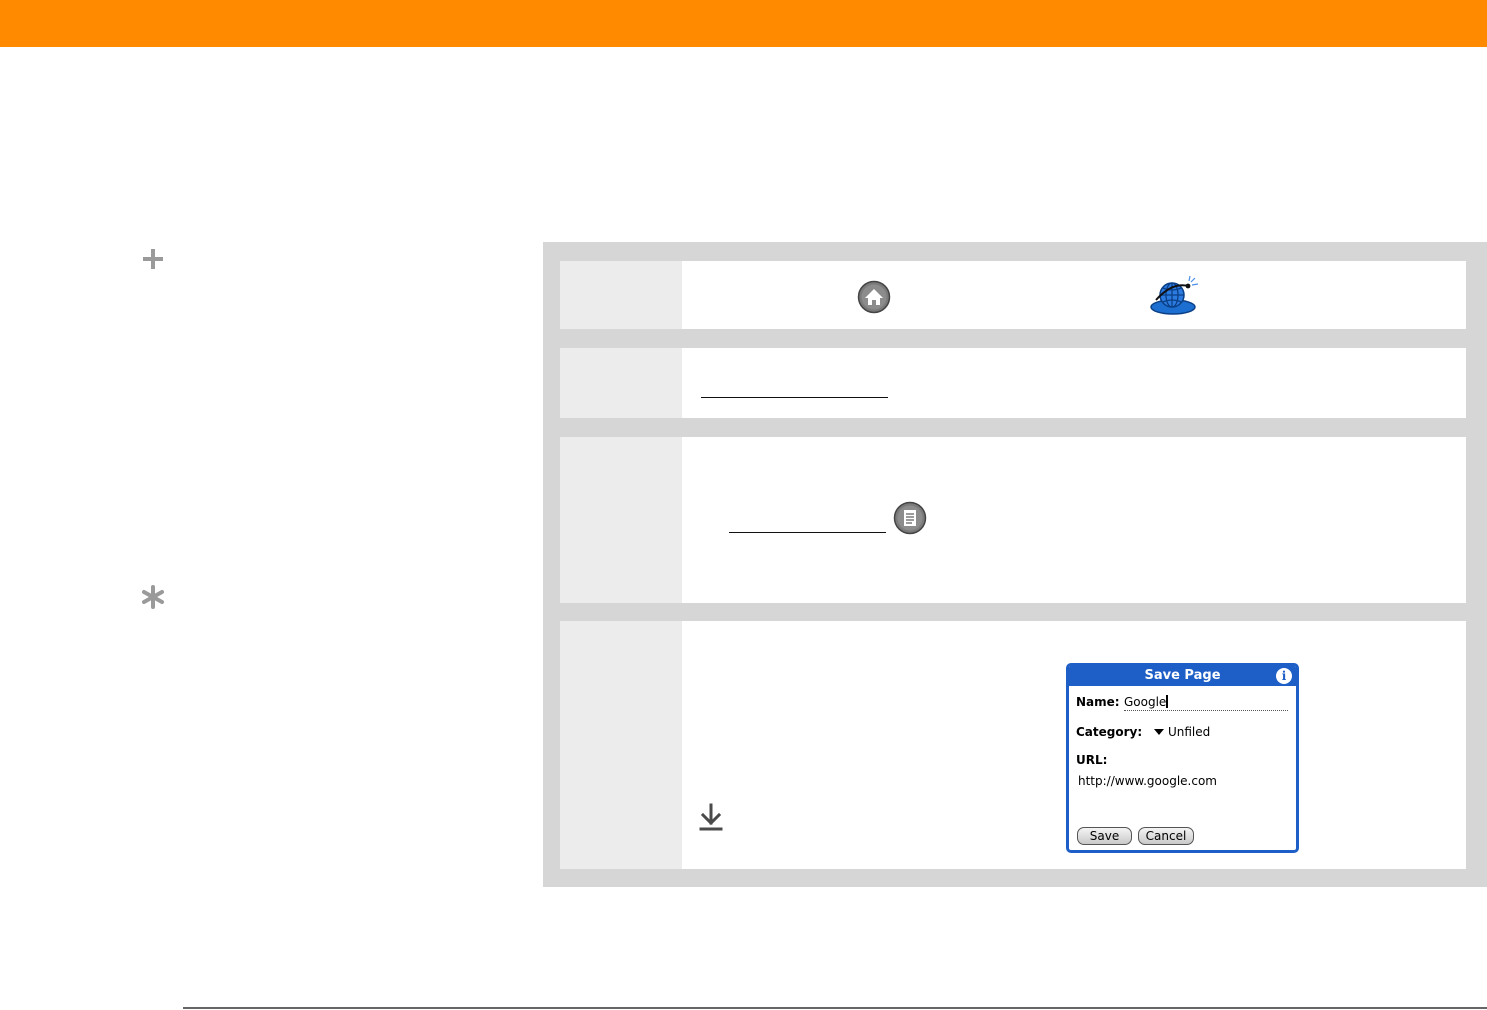  What do you see at coordinates (1189, 732) in the screenshot?
I see `category-value: Unfiled` at bounding box center [1189, 732].